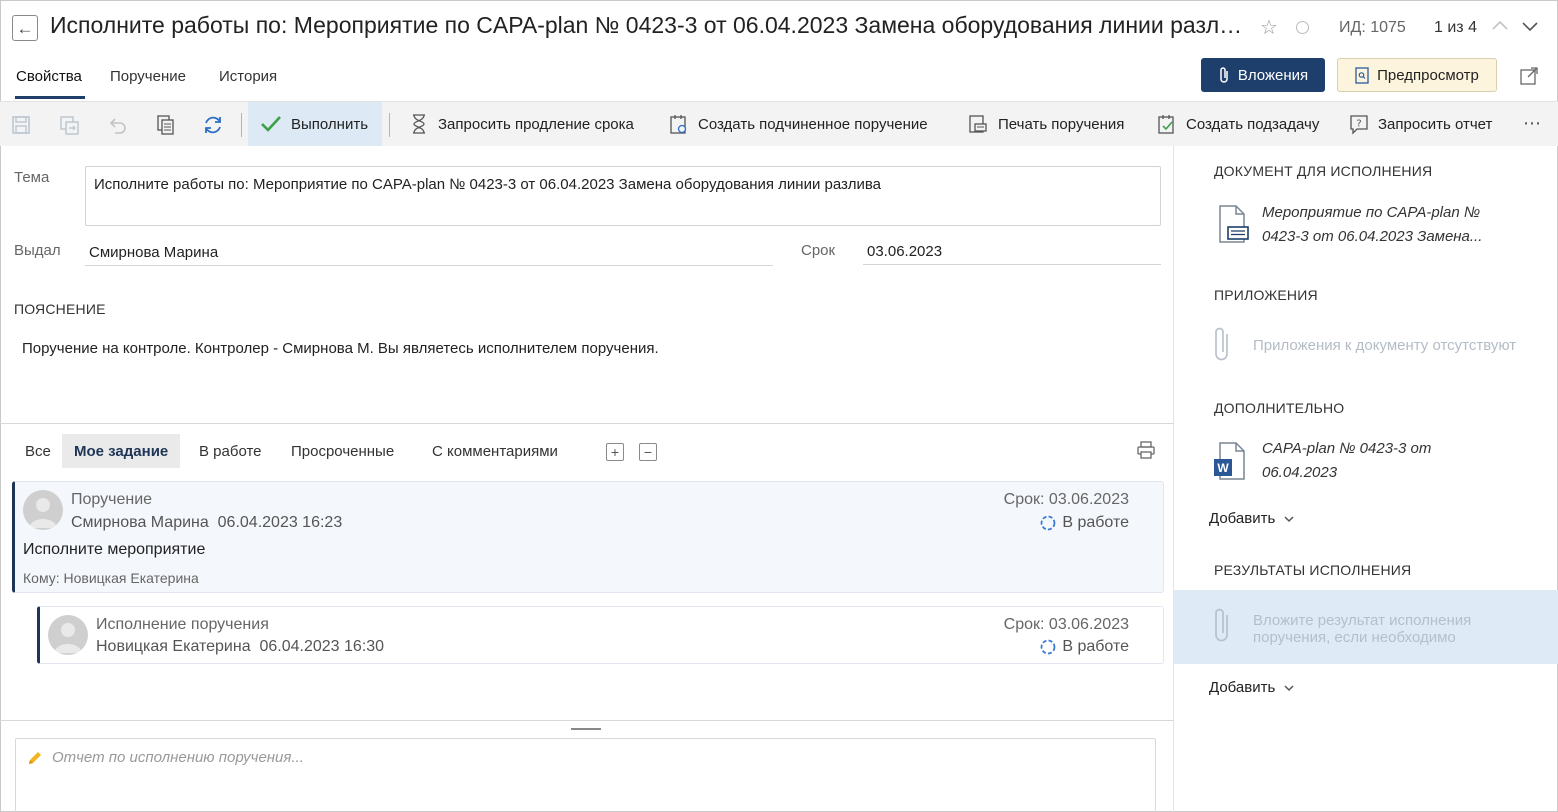 This screenshot has height=812, width=1558. I want to click on add-additional-label: Добавить, so click(1242, 518).